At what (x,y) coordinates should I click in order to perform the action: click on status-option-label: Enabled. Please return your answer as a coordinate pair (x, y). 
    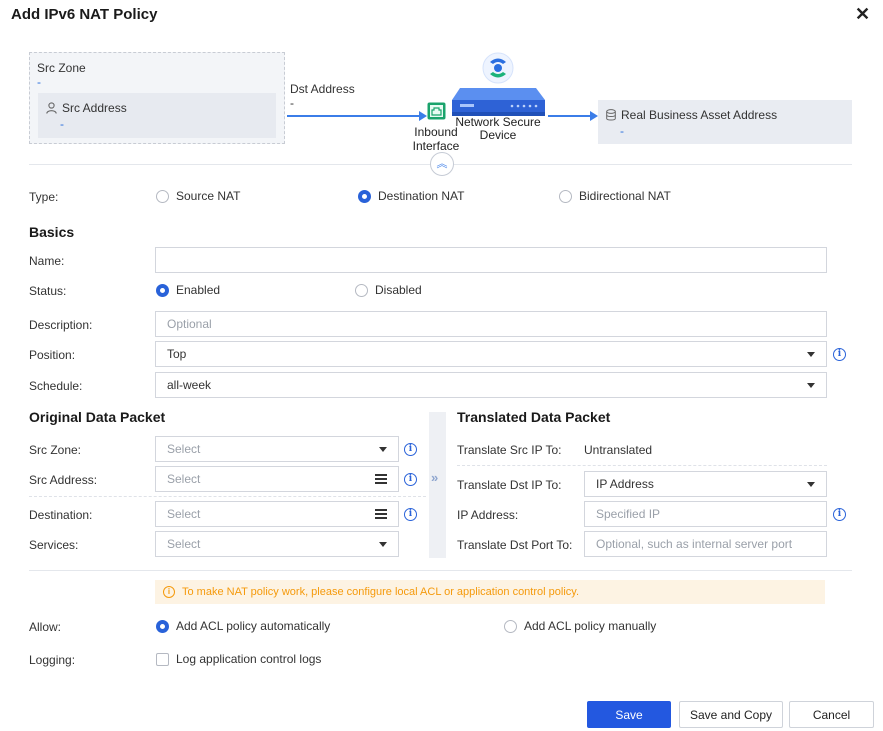
    Looking at the image, I should click on (198, 290).